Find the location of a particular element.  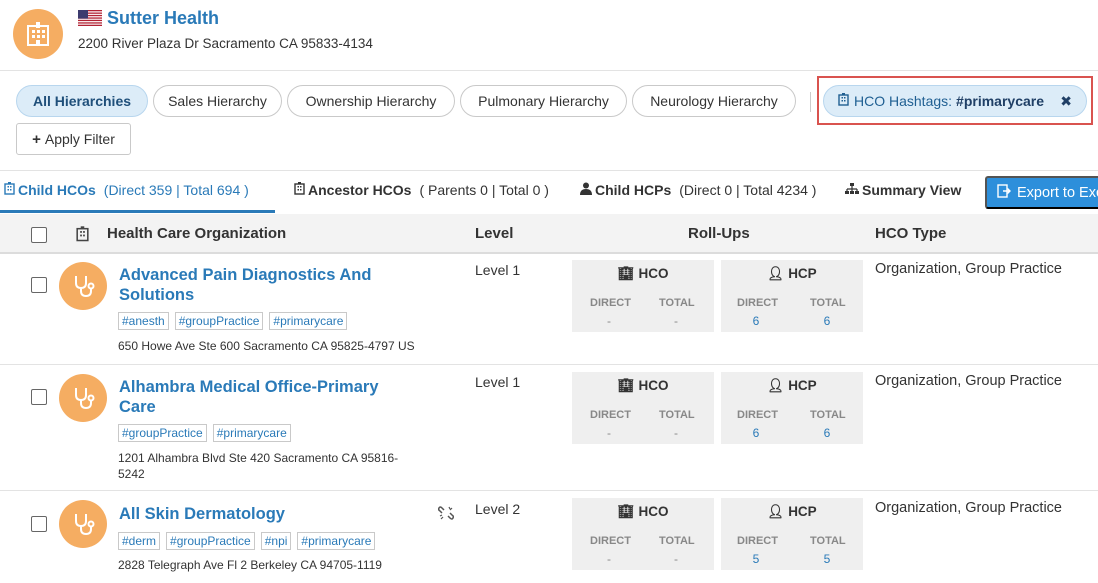

remove-filter-icon: ✖ is located at coordinates (1066, 101).